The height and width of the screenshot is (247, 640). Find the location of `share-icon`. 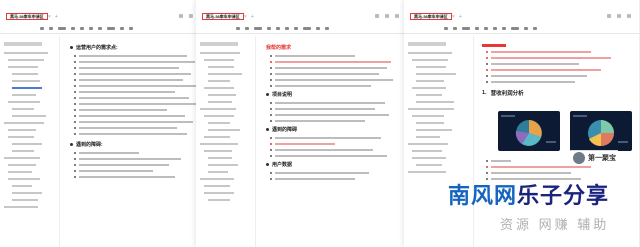

share-icon is located at coordinates (181, 16).